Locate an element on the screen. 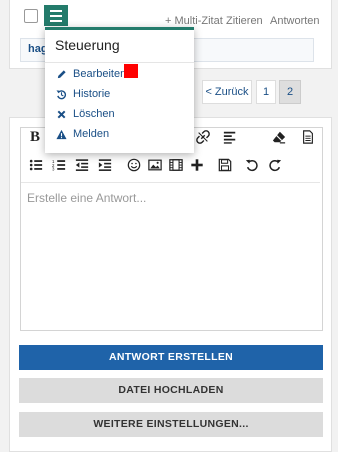 The height and width of the screenshot is (452, 338). menu-item-edit: Bearbeiten is located at coordinates (91, 74).